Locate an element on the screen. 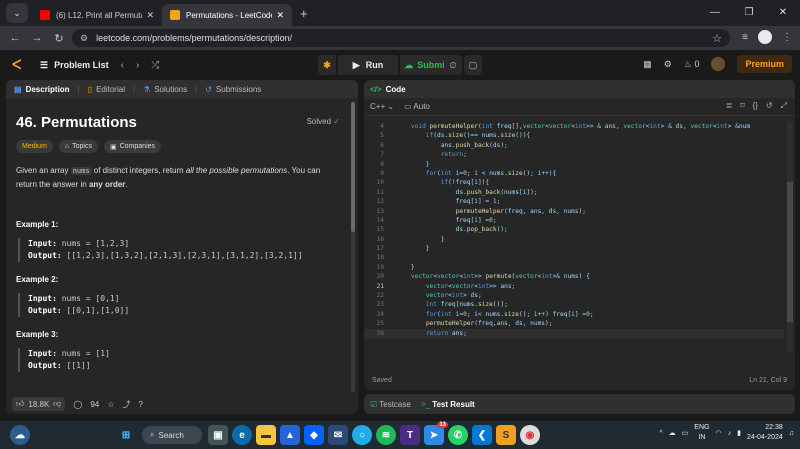 The height and width of the screenshot is (449, 800). tab-description: ▤ Description is located at coordinates (42, 89).